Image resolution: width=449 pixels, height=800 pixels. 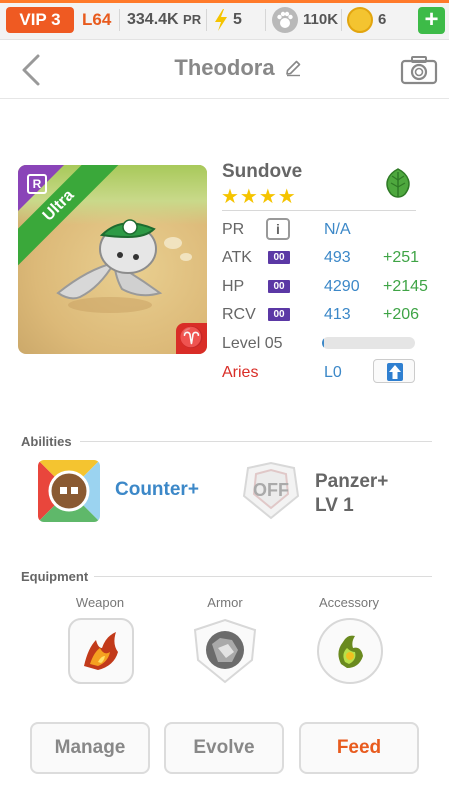 I want to click on abilities-divider, so click(x=256, y=441).